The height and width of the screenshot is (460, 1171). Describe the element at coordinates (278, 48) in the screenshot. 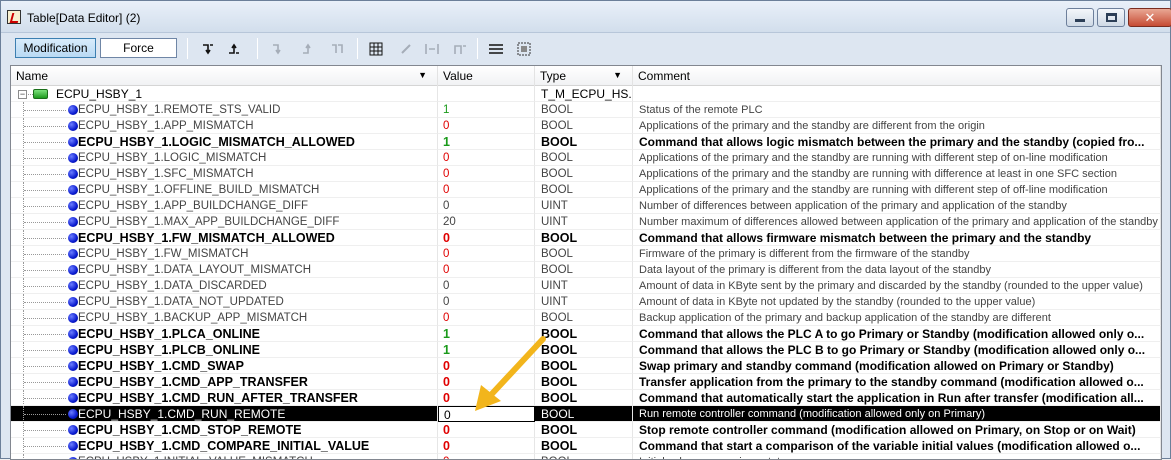

I see `force-disabled-icon` at that location.